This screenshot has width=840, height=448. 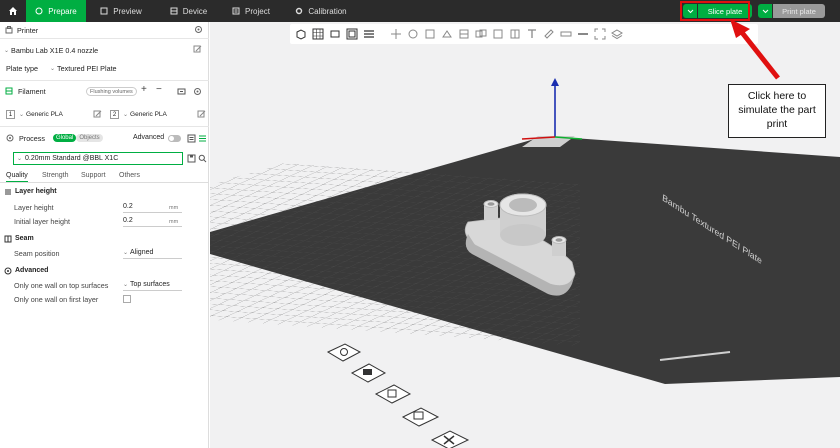 I want to click on tab-preview: Preview, so click(x=121, y=11).